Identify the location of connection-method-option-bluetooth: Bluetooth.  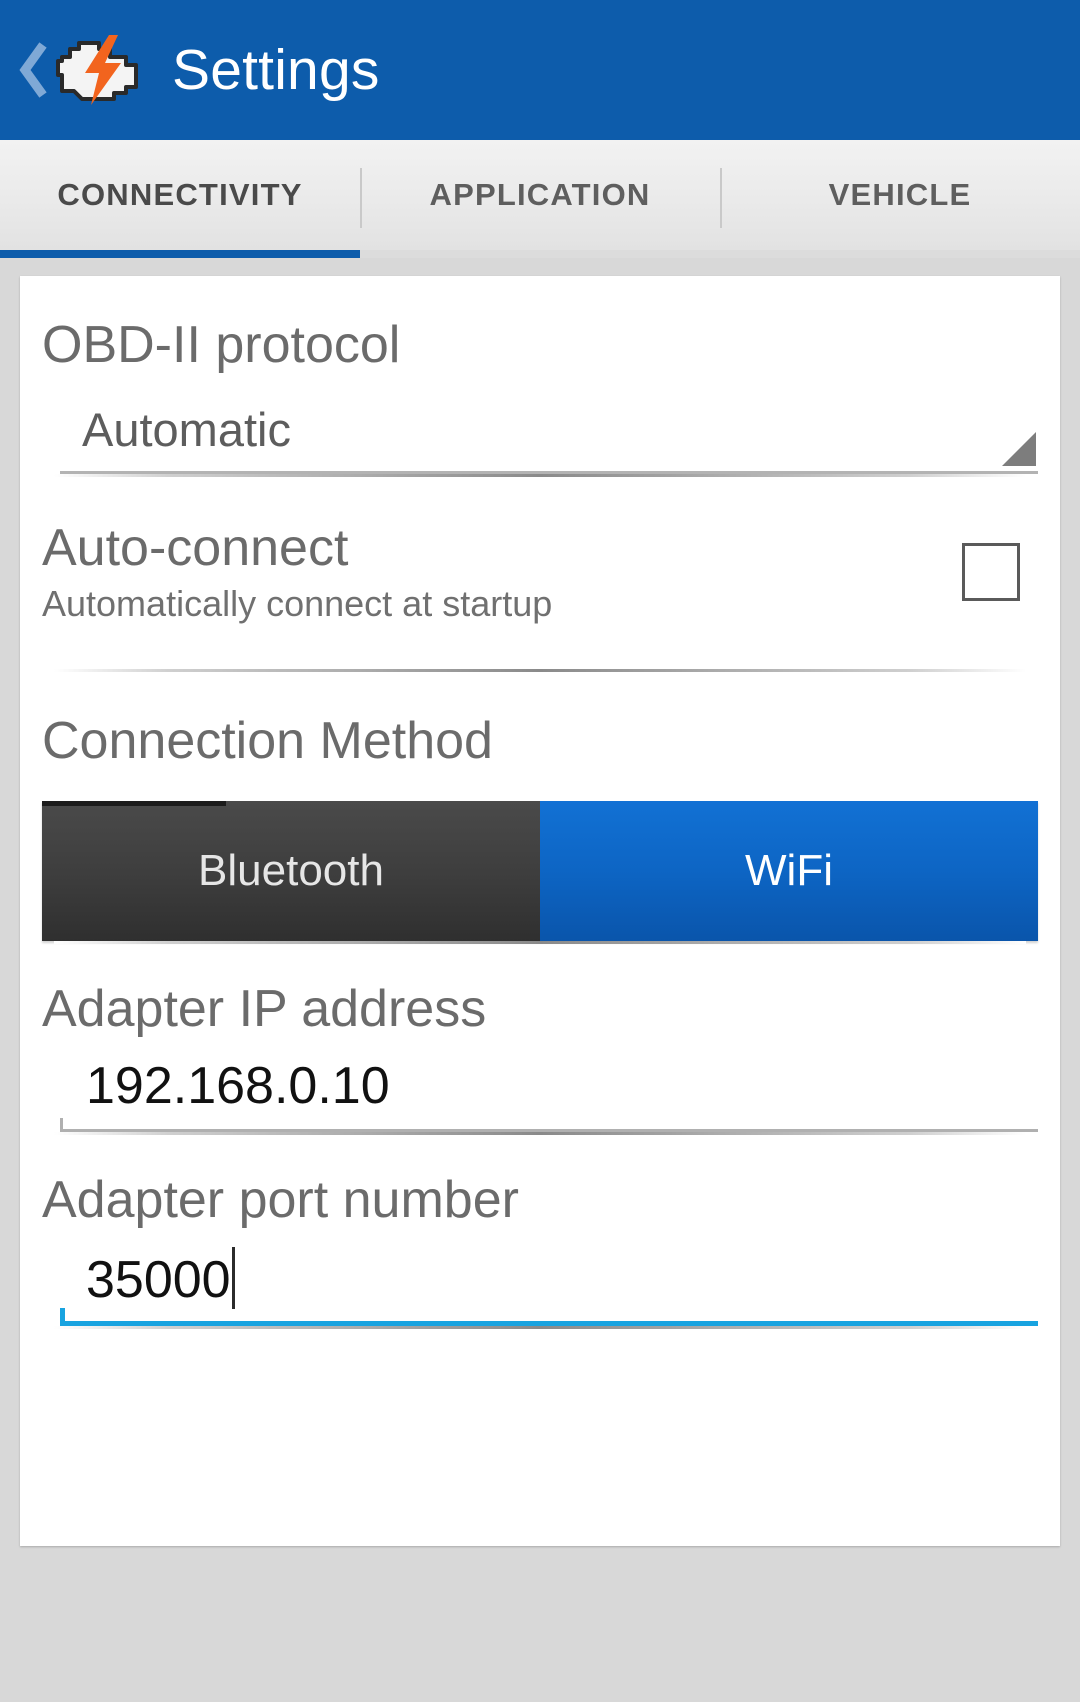
(291, 870).